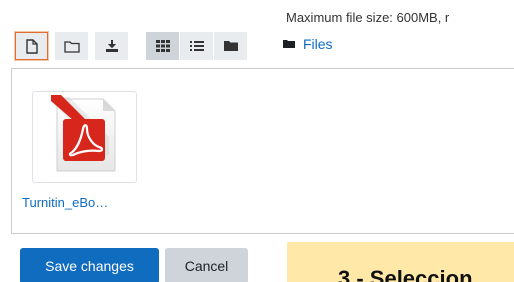  I want to click on breadcrumb: Files, so click(308, 44).